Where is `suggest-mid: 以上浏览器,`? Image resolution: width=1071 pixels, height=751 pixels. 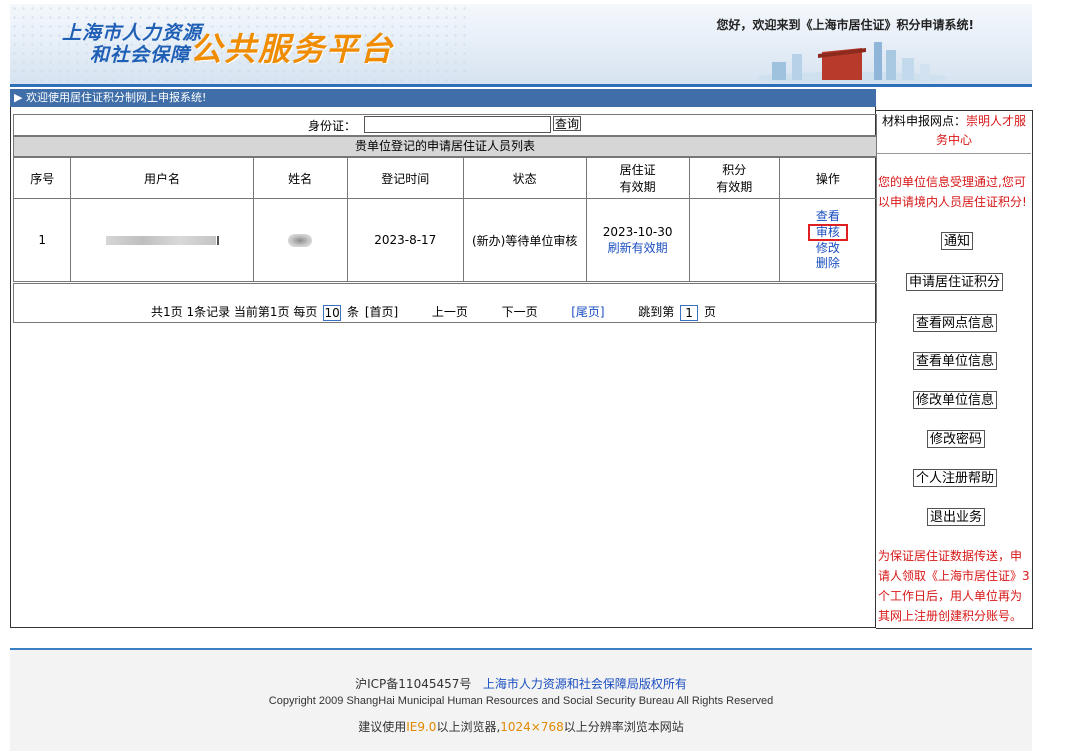
suggest-mid: 以上浏览器, is located at coordinates (468, 727).